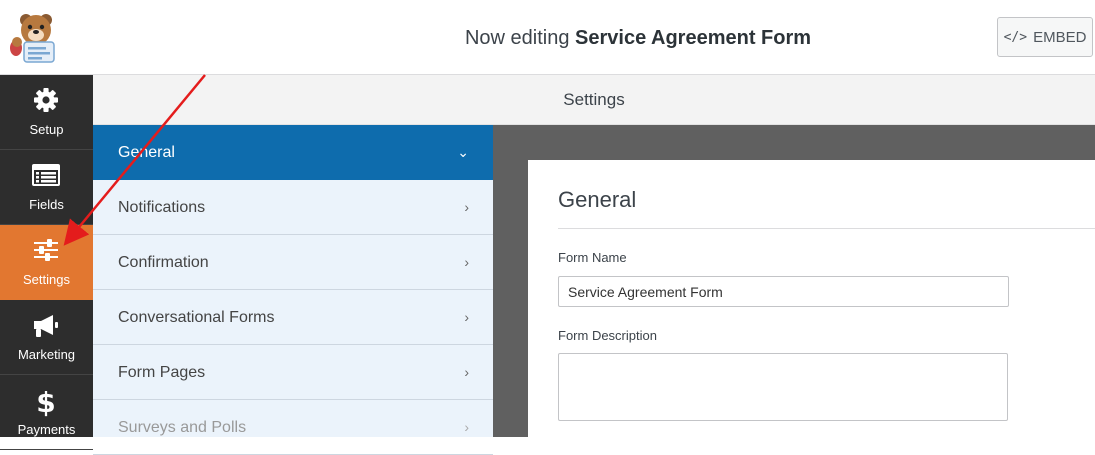 Image resolution: width=1095 pixels, height=455 pixels. What do you see at coordinates (517, 38) in the screenshot?
I see `title-prefix: Now editing` at bounding box center [517, 38].